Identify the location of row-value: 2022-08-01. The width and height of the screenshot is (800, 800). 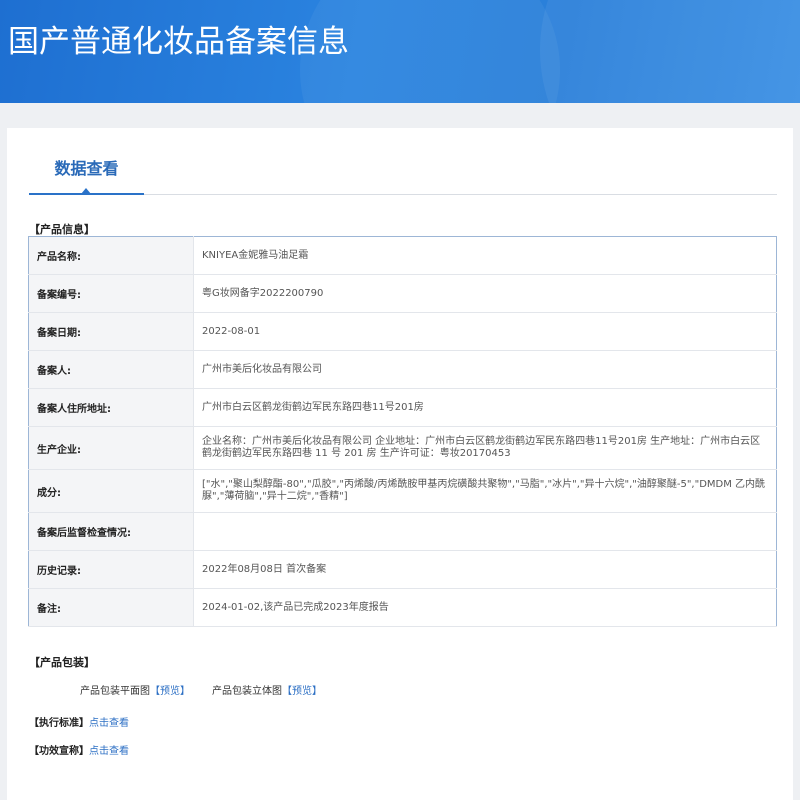
(485, 331).